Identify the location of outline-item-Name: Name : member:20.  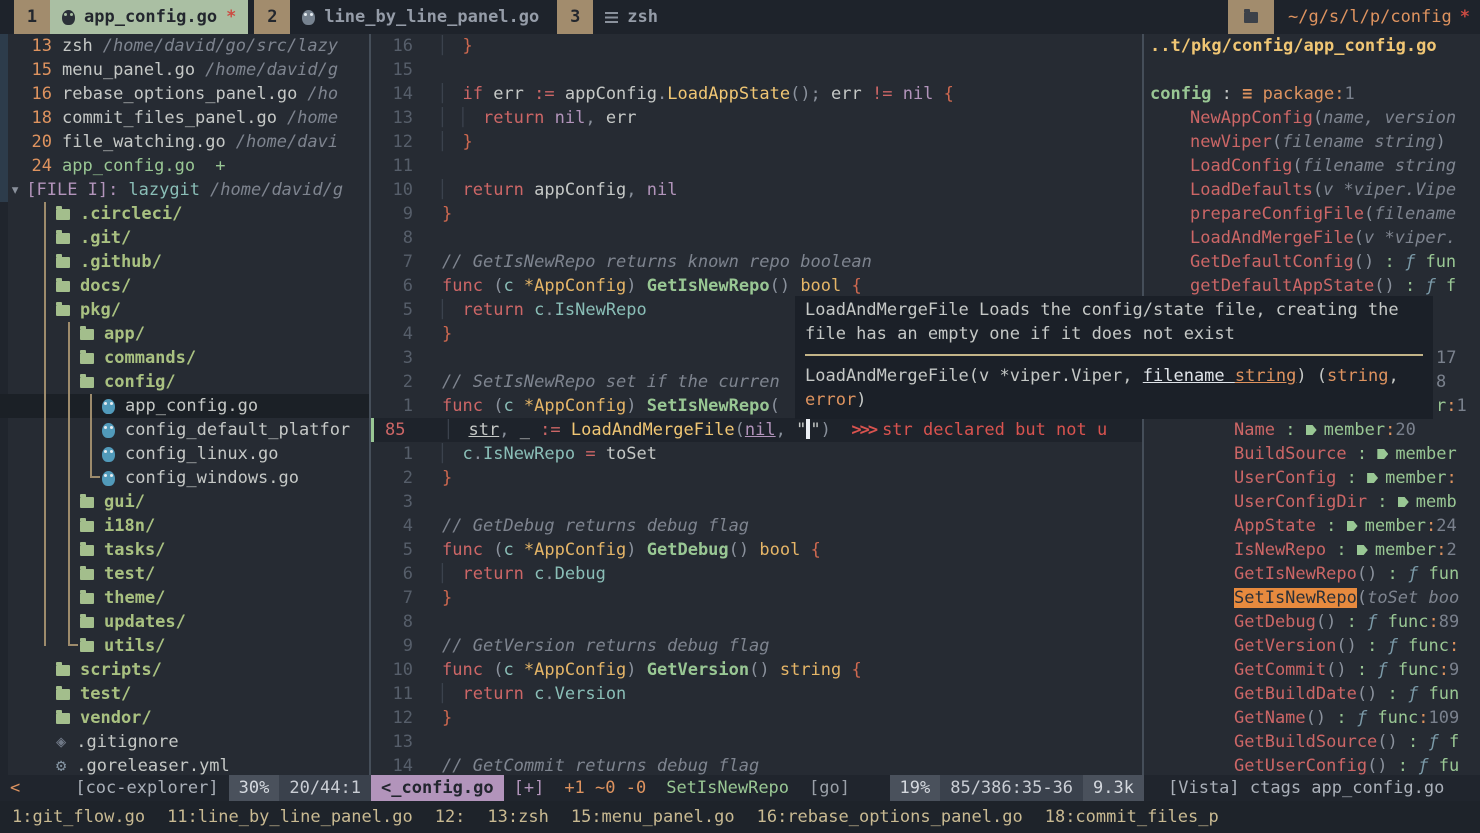
(1312, 430).